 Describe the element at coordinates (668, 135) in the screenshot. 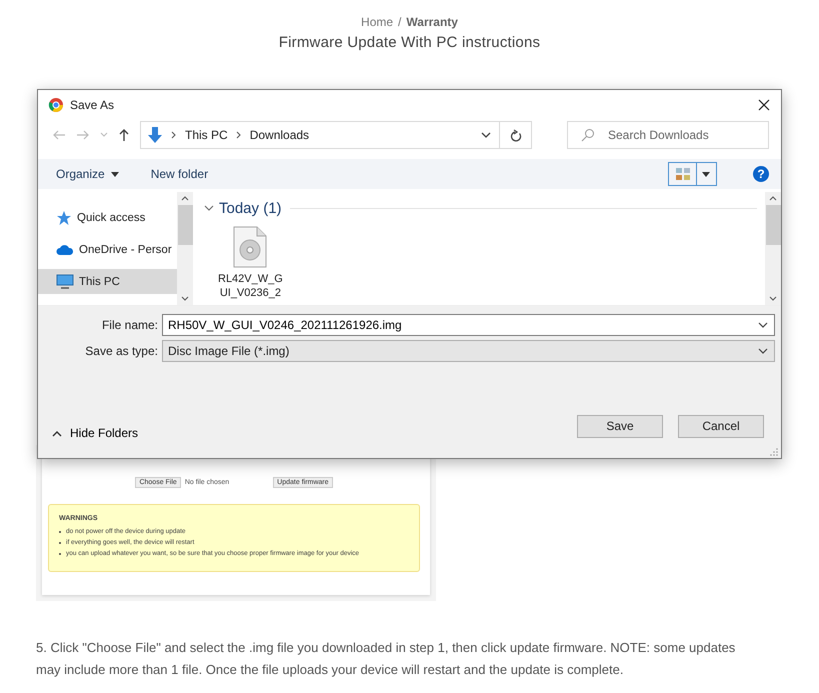

I see `search-field: Search Downloads` at that location.